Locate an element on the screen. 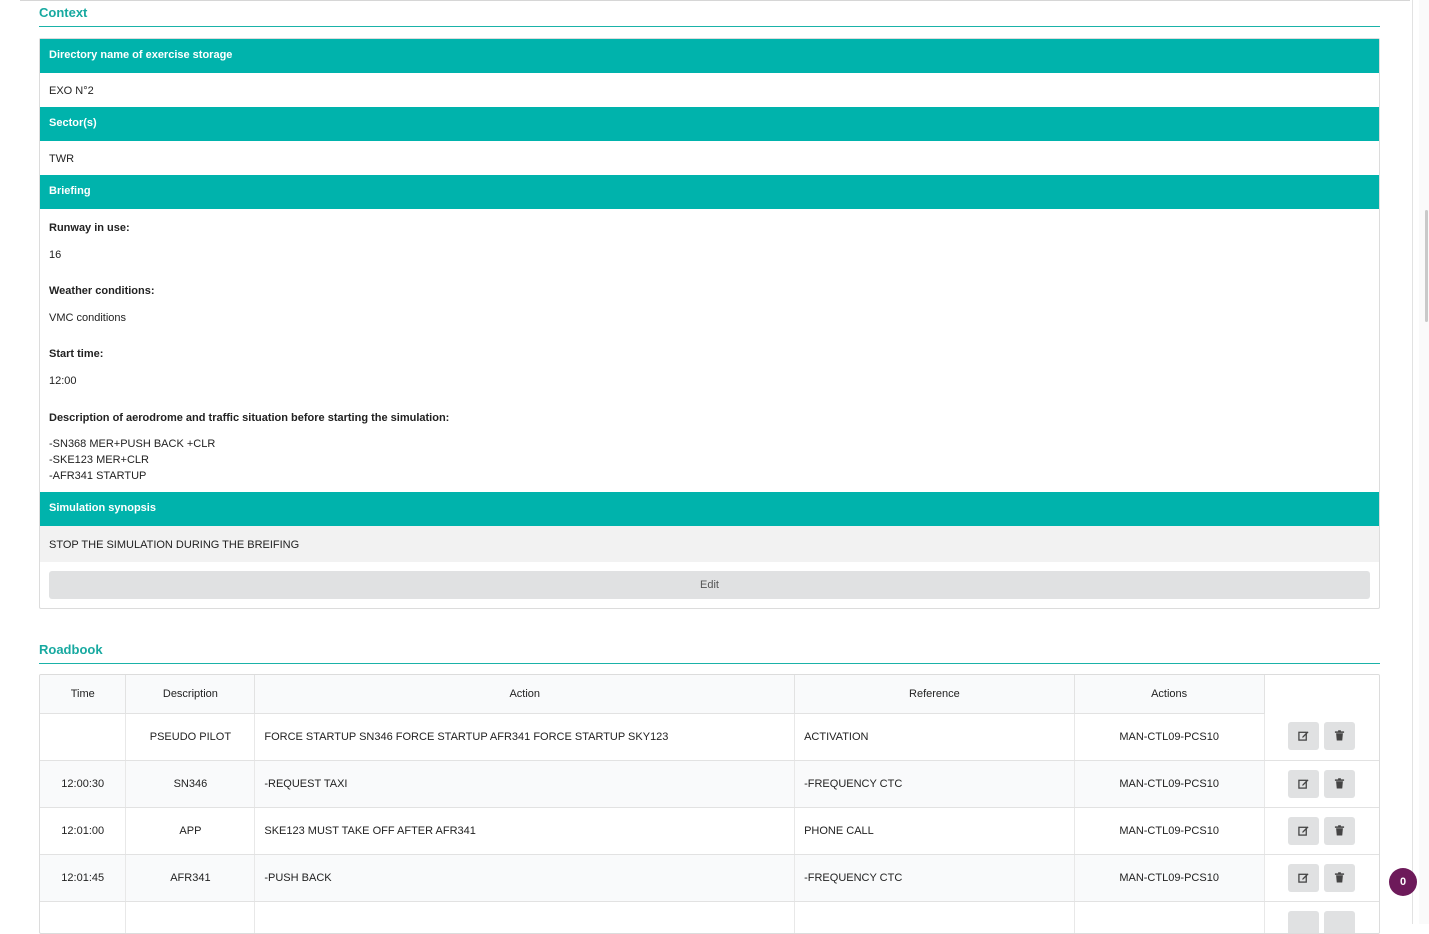 Image resolution: width=1429 pixels, height=934 pixels. cell-action: -PUSH BACK is located at coordinates (525, 877).